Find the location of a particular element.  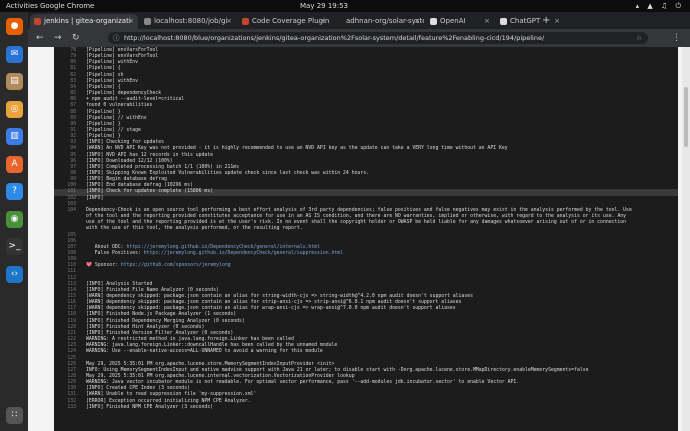

page-scrollbar is located at coordinates (686, 239).